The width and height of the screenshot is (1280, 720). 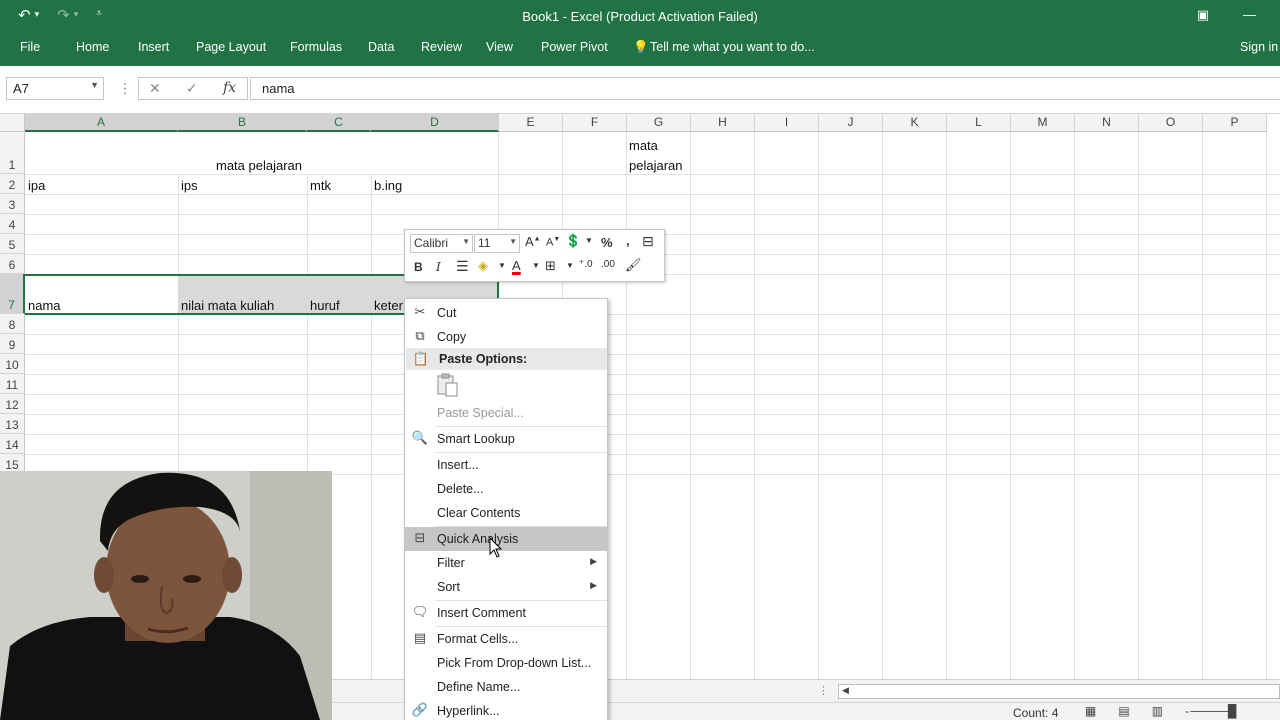 I want to click on menu-item-sort: Sort ▶, so click(x=506, y=587).